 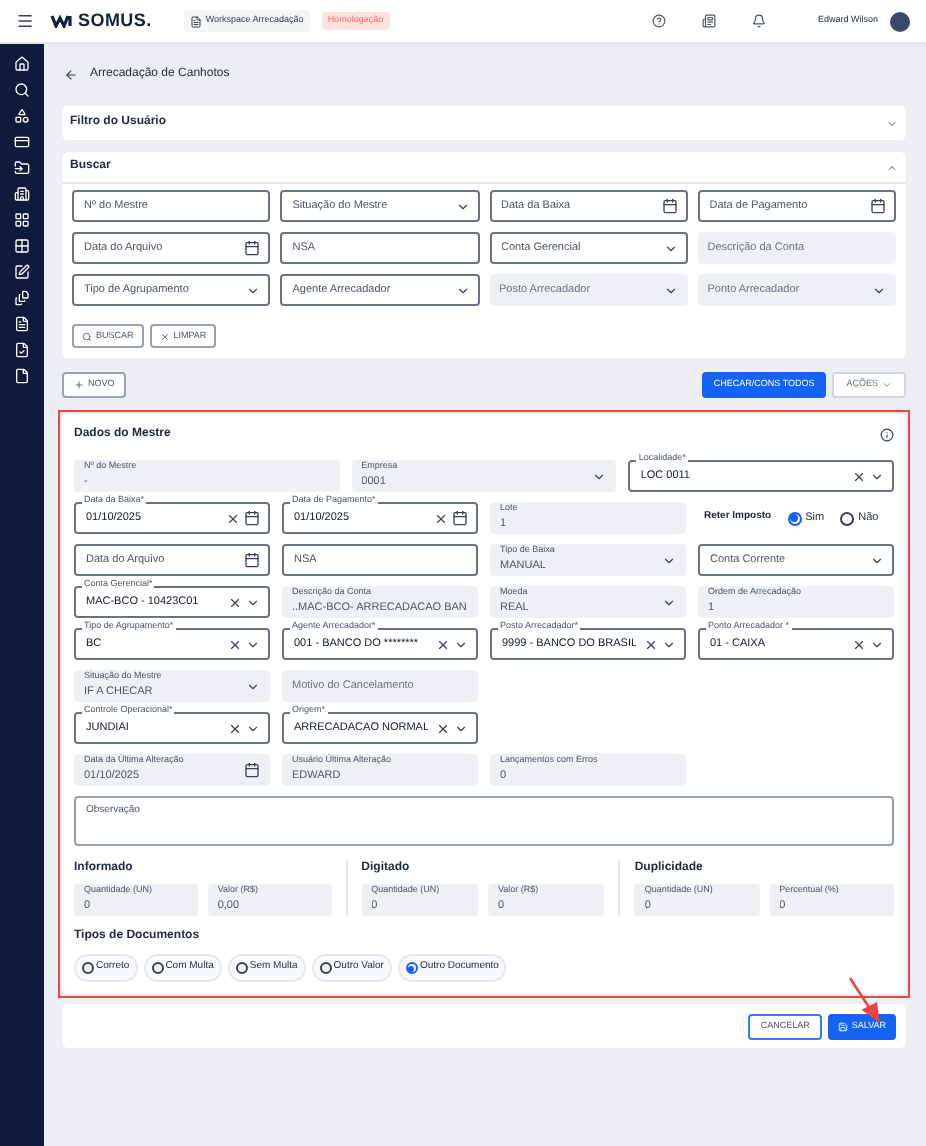 What do you see at coordinates (115, 20) in the screenshot?
I see `brand-name: SOMUS.` at bounding box center [115, 20].